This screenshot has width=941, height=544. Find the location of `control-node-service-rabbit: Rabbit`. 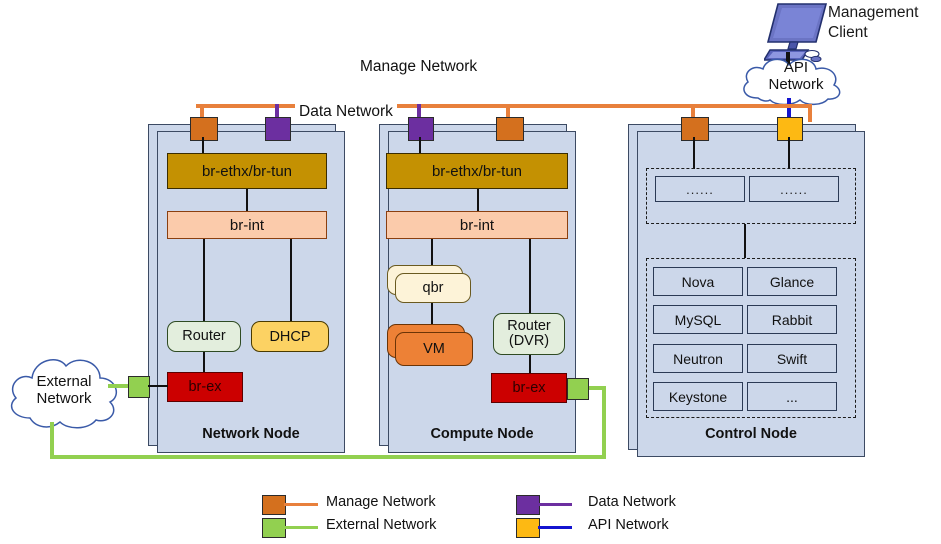

control-node-service-rabbit: Rabbit is located at coordinates (792, 319).